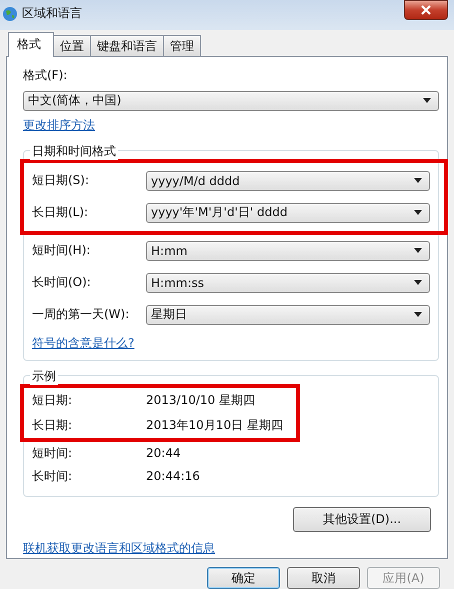 The width and height of the screenshot is (454, 589). I want to click on field-label: 短日期(S):, so click(61, 181).